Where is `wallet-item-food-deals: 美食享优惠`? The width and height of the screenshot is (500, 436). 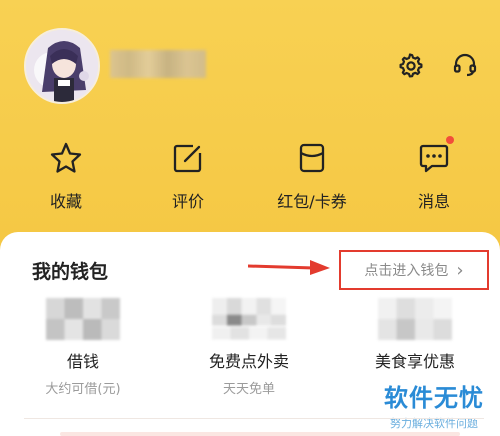 wallet-item-food-deals: 美食享优惠 is located at coordinates (415, 335).